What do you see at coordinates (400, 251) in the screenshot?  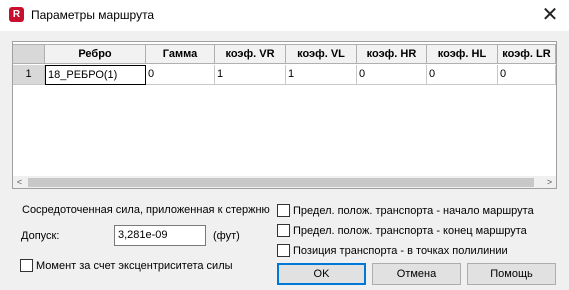 I see `polyline-position-label: Позиция транспорта - в точках полилинии` at bounding box center [400, 251].